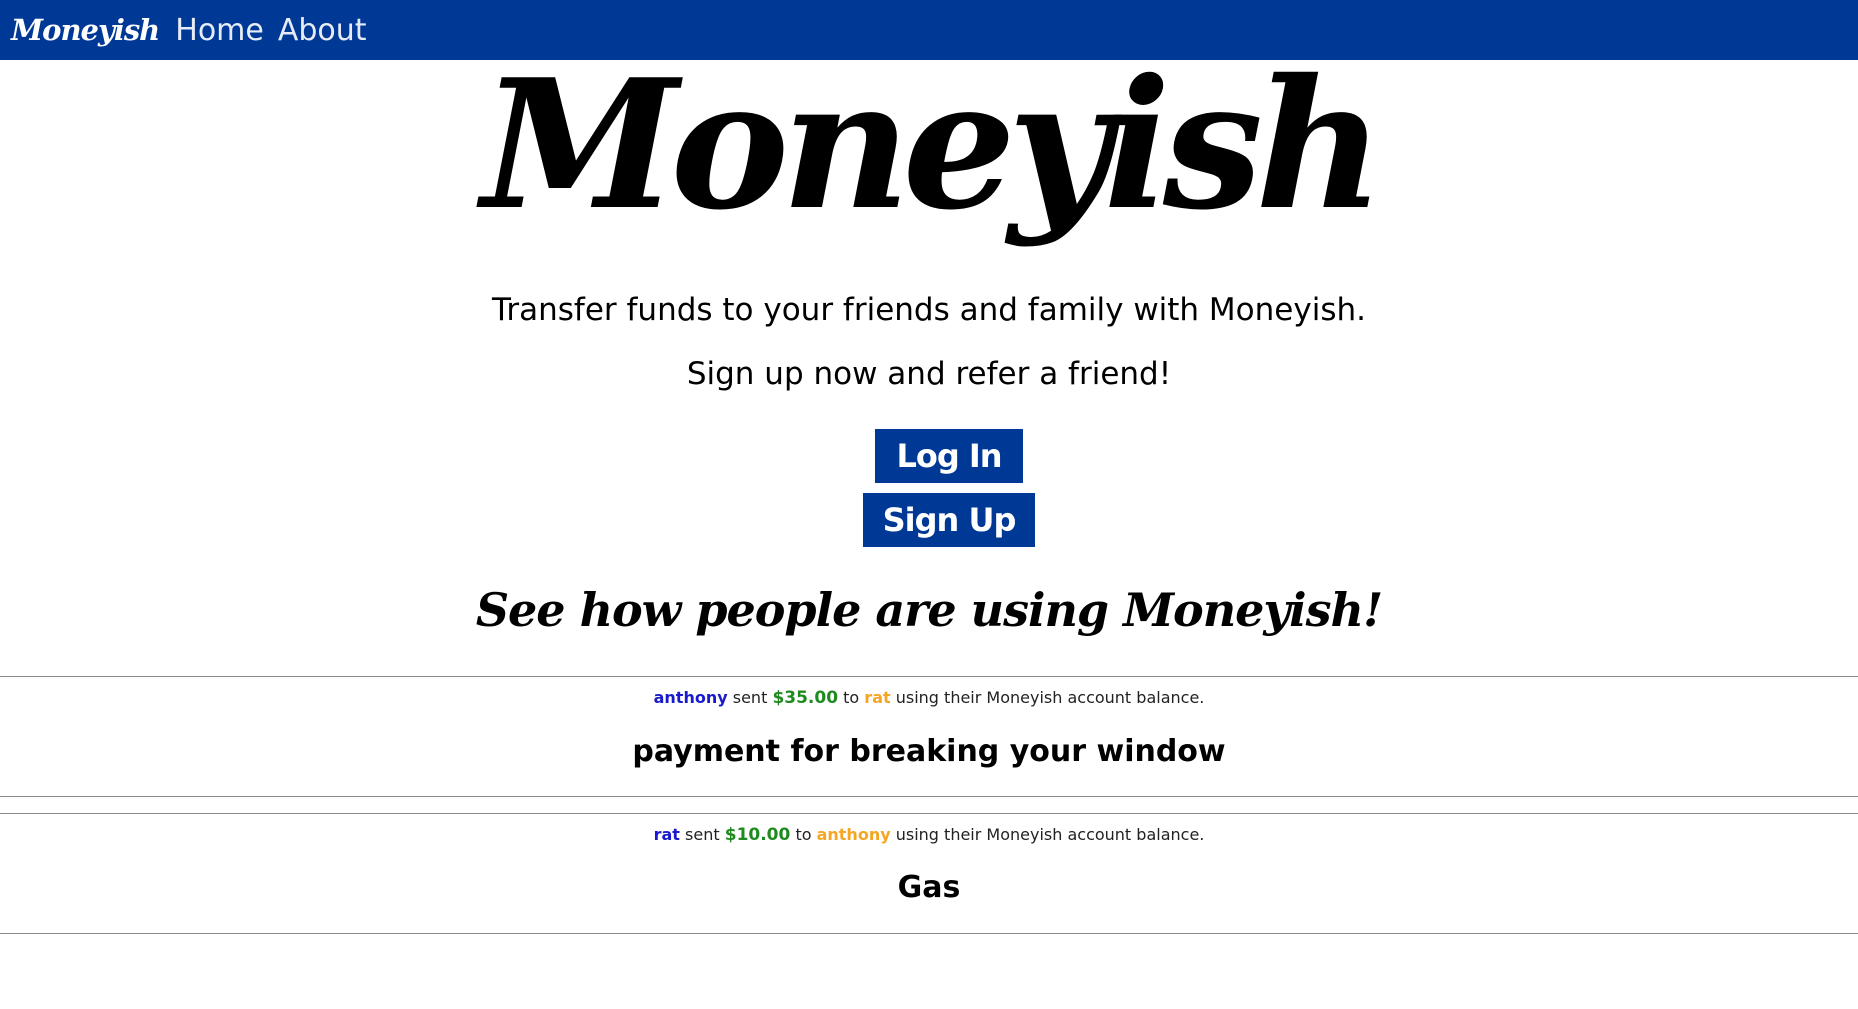 The width and height of the screenshot is (1858, 1009). I want to click on feed-heading: See how people are using Moneyish!, so click(929, 610).